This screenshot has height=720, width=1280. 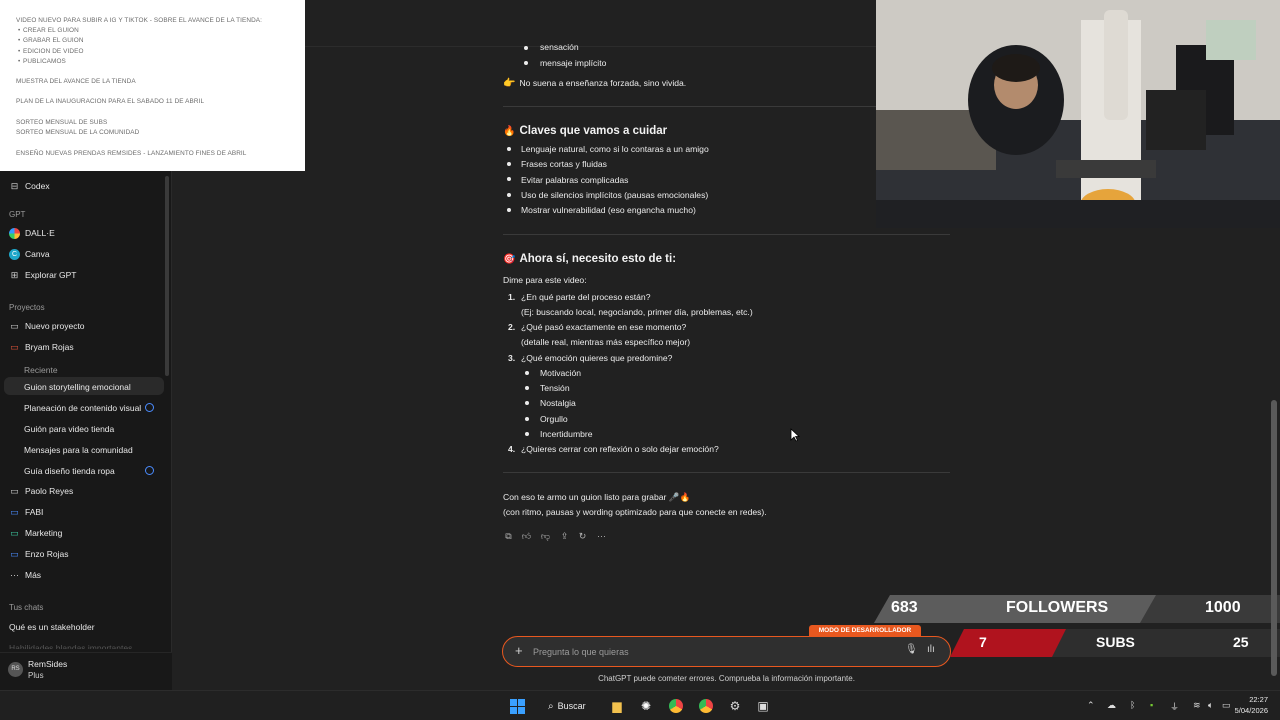 What do you see at coordinates (14, 233) in the screenshot?
I see `dalle-icon` at bounding box center [14, 233].